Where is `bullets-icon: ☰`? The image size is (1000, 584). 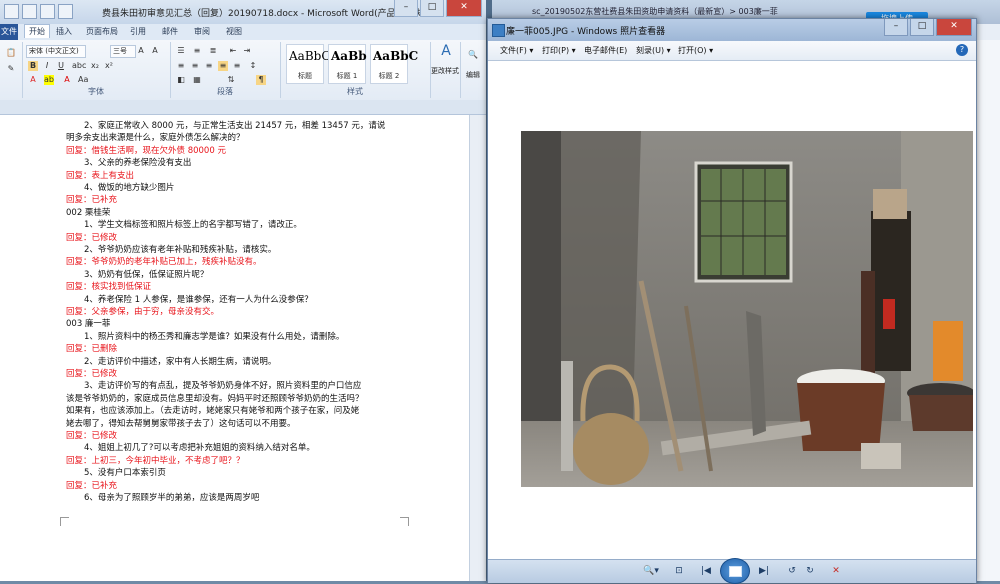
bullets-icon: ☰ is located at coordinates (181, 51).